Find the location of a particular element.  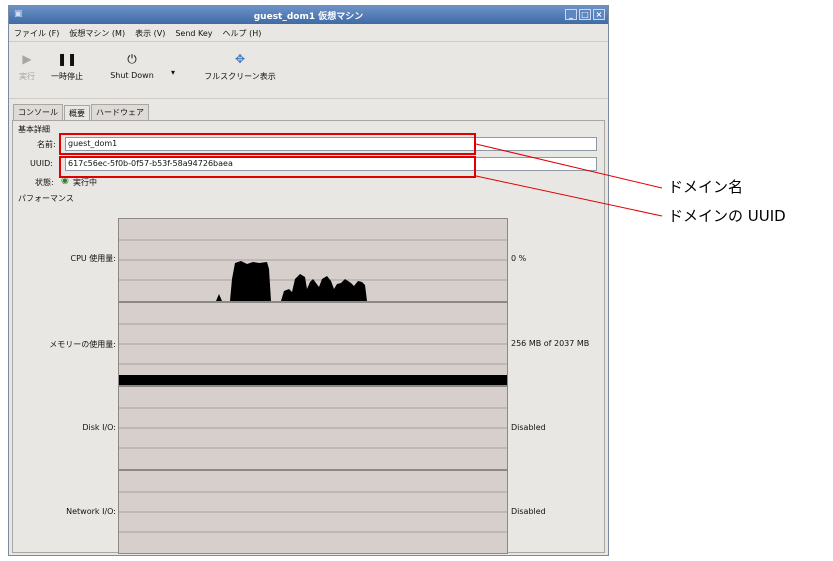

callout-lines is located at coordinates (569, 180).